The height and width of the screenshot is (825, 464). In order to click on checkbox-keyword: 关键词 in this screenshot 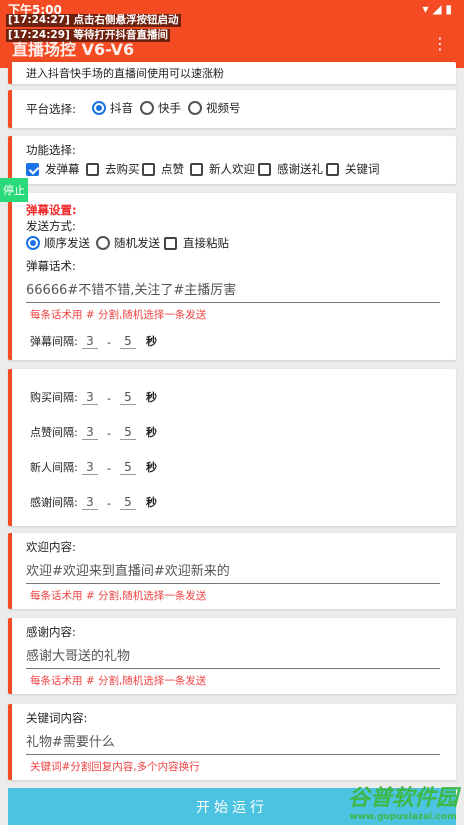, I will do `click(353, 169)`.